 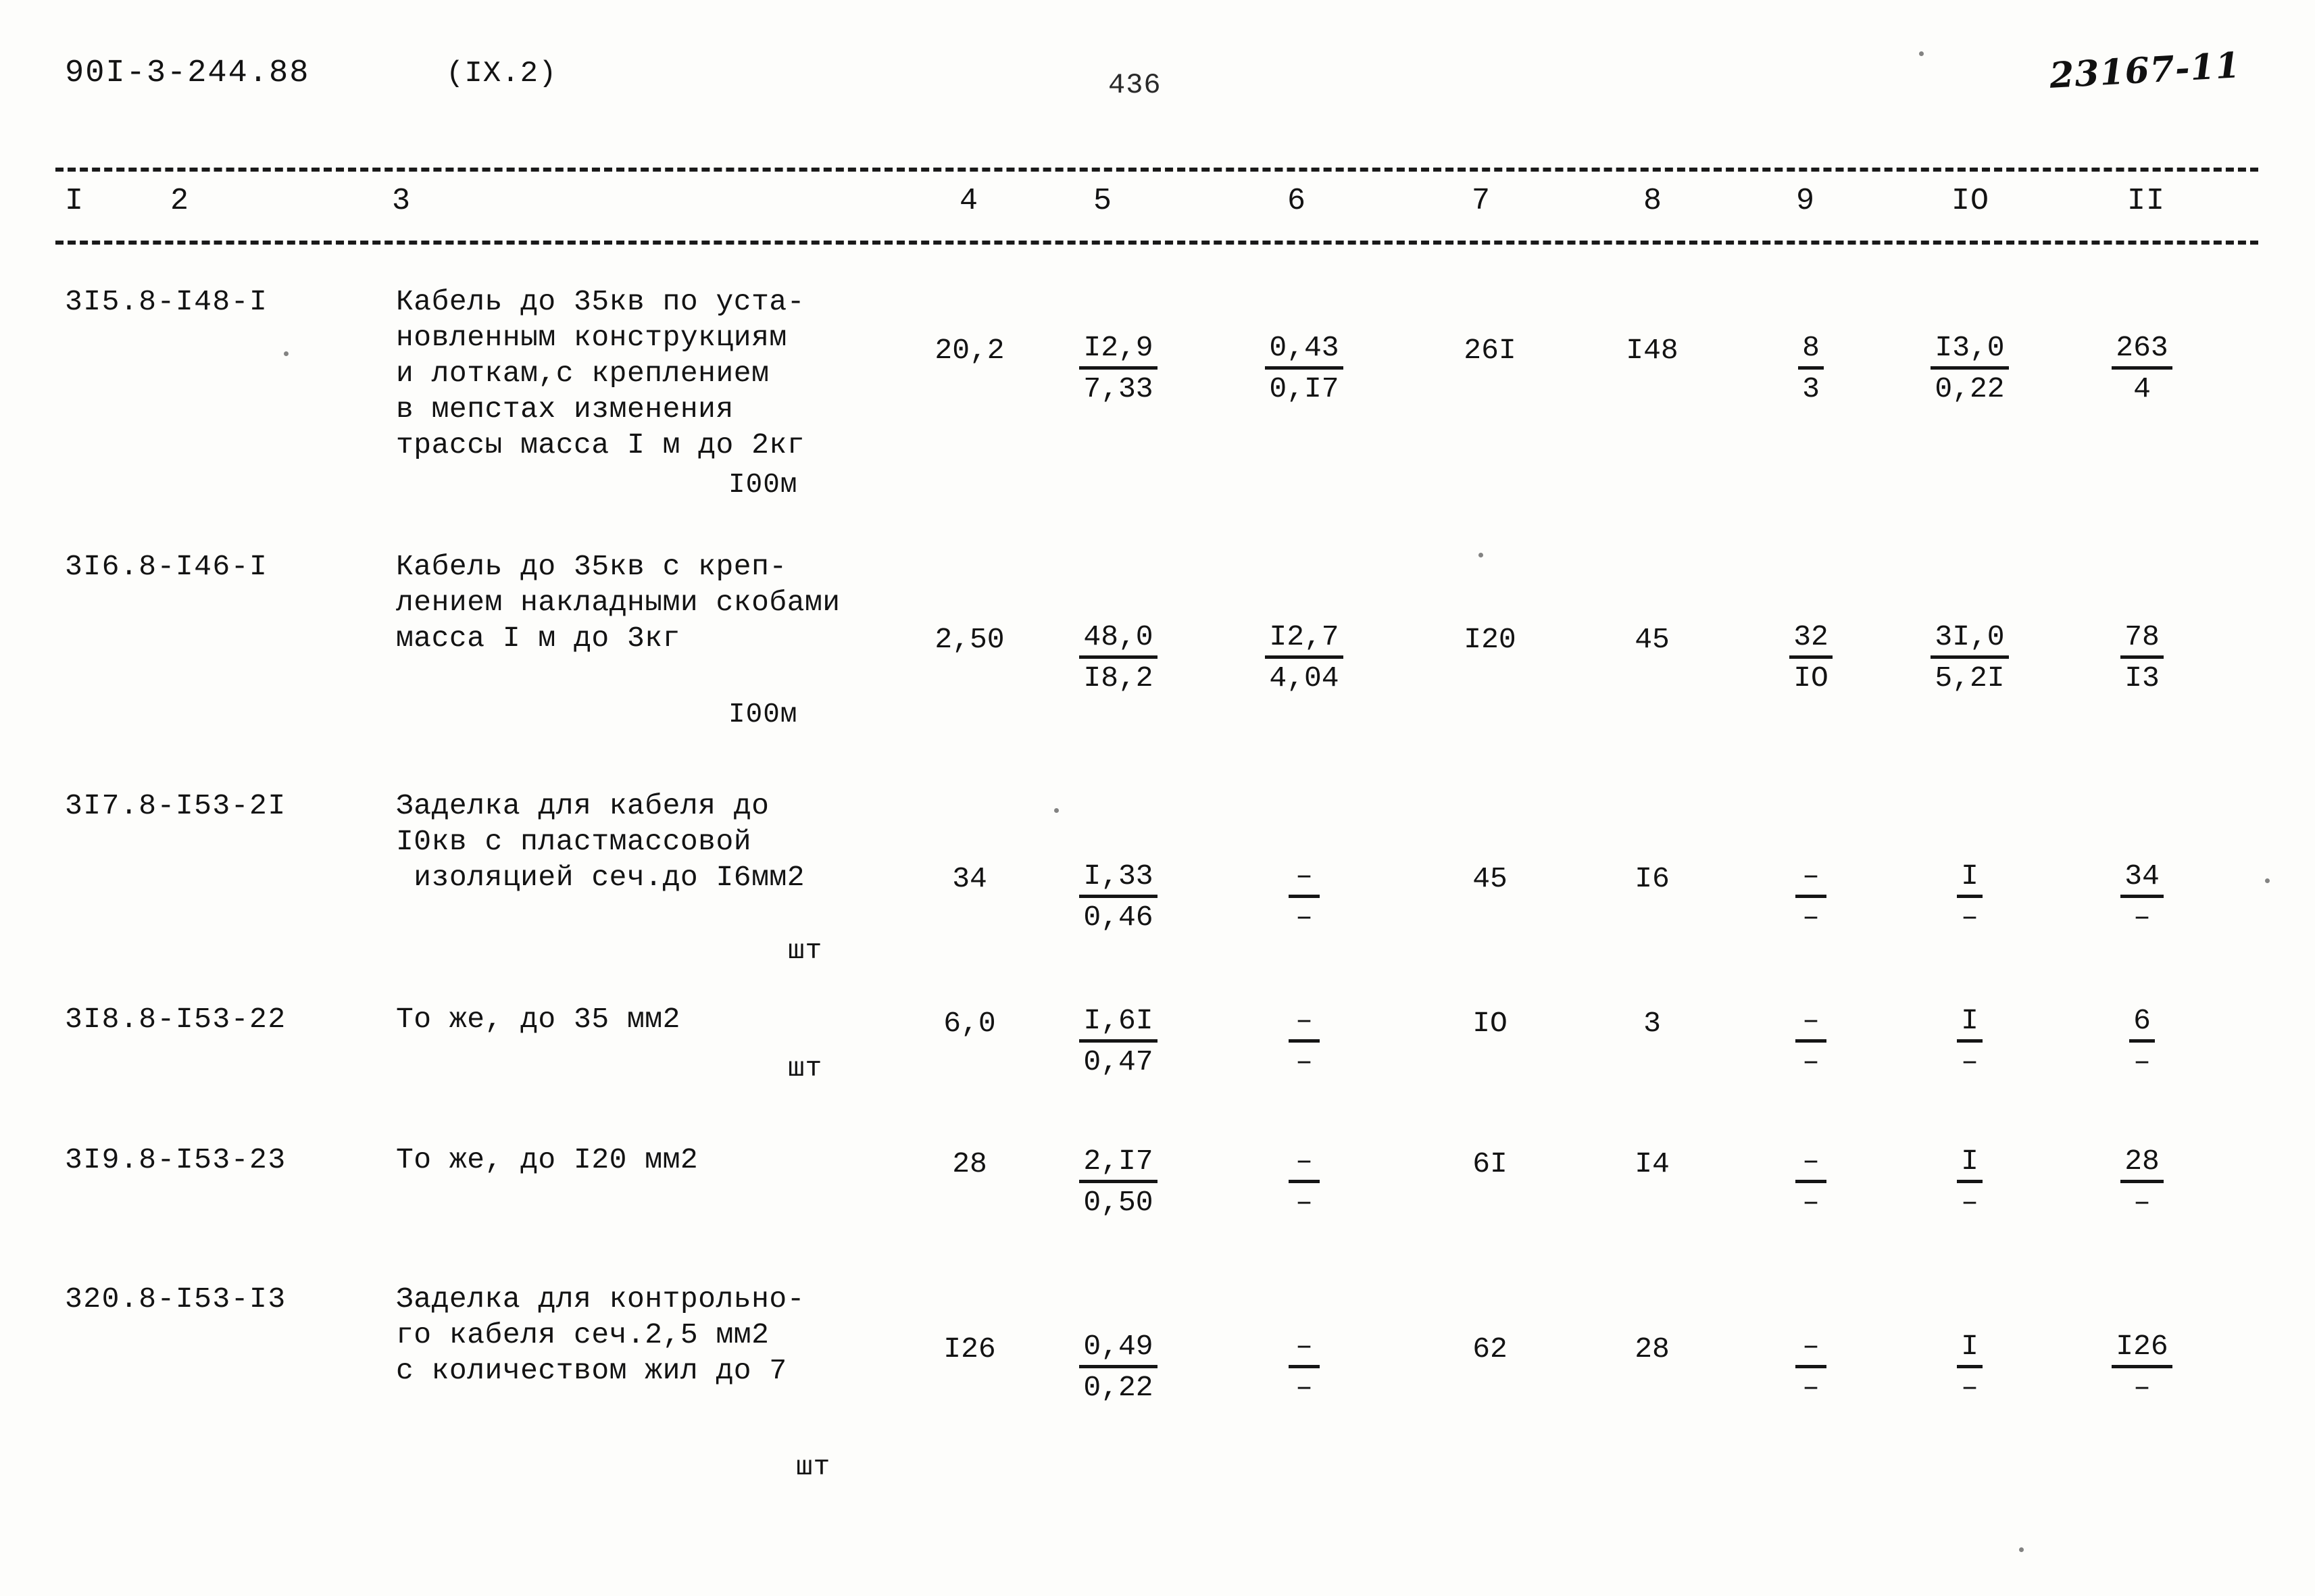 I want to click on row-col11-bottom: 4, so click(x=2142, y=389).